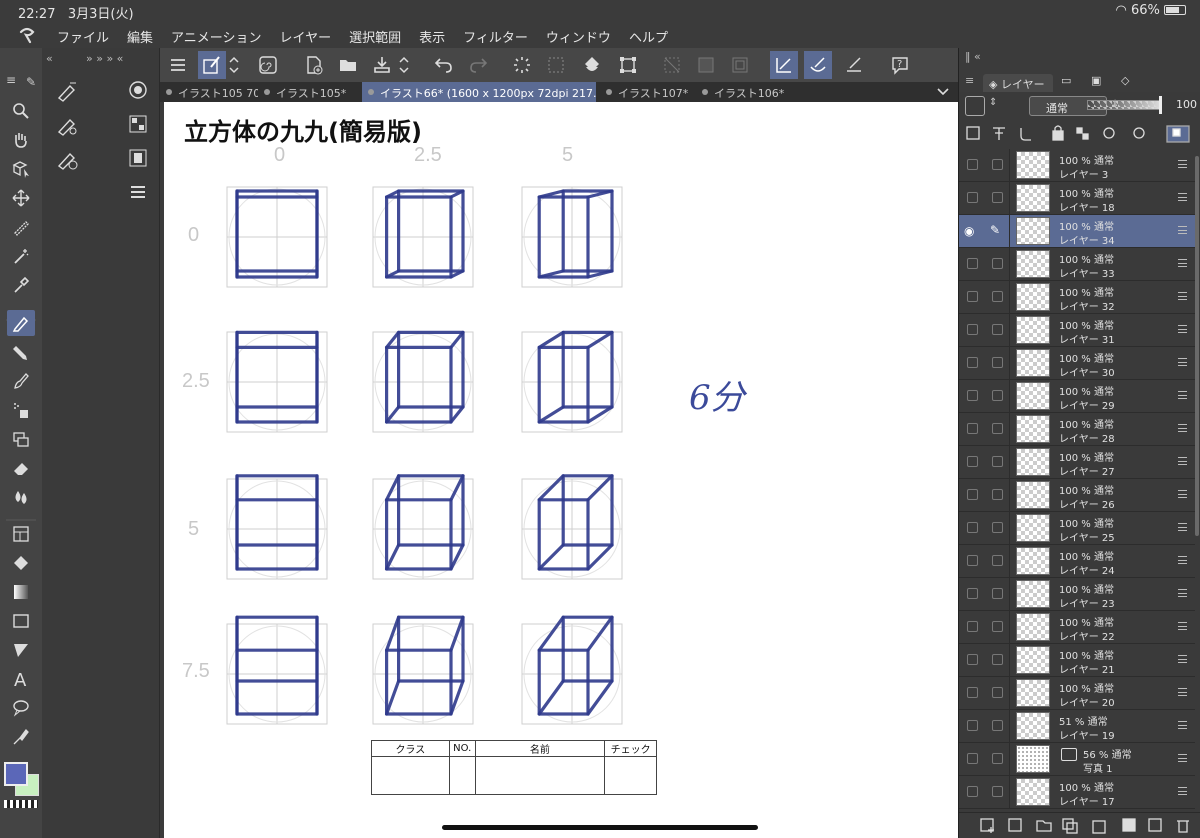 Image resolution: width=1200 pixels, height=838 pixels. I want to click on layer-color-mode-icon, so click(1178, 133).